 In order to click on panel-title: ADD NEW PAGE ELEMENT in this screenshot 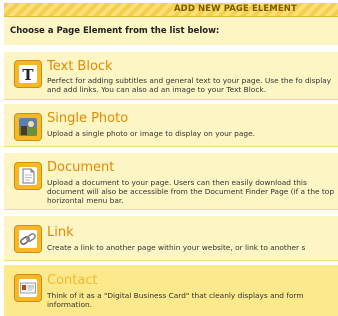, I will do `click(235, 9)`.